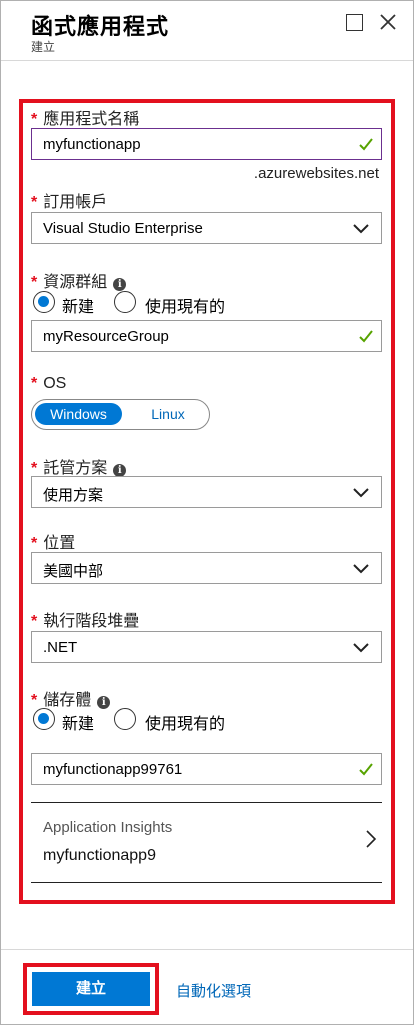 The height and width of the screenshot is (1025, 414). Describe the element at coordinates (206, 336) in the screenshot. I see `resource-group-input: myResourceGroup` at that location.